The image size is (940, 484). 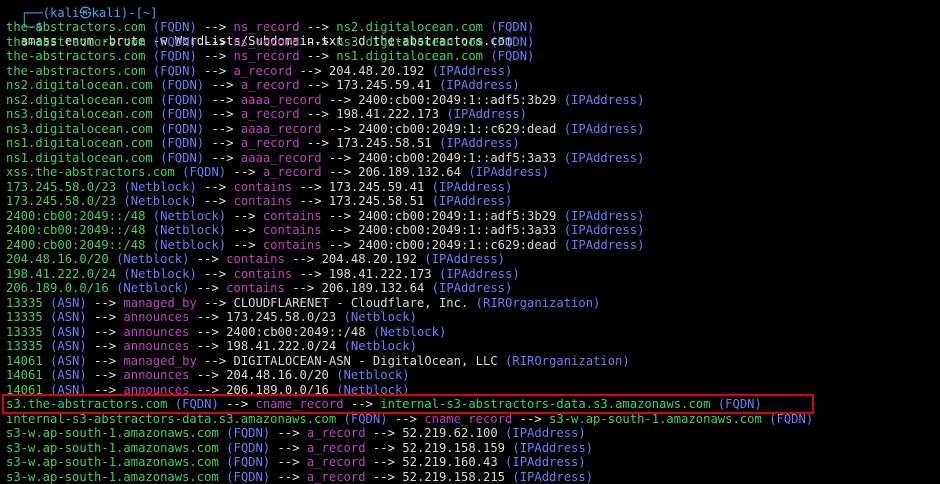 What do you see at coordinates (57, 259) in the screenshot?
I see `output-source: 204.48.16.0/20` at bounding box center [57, 259].